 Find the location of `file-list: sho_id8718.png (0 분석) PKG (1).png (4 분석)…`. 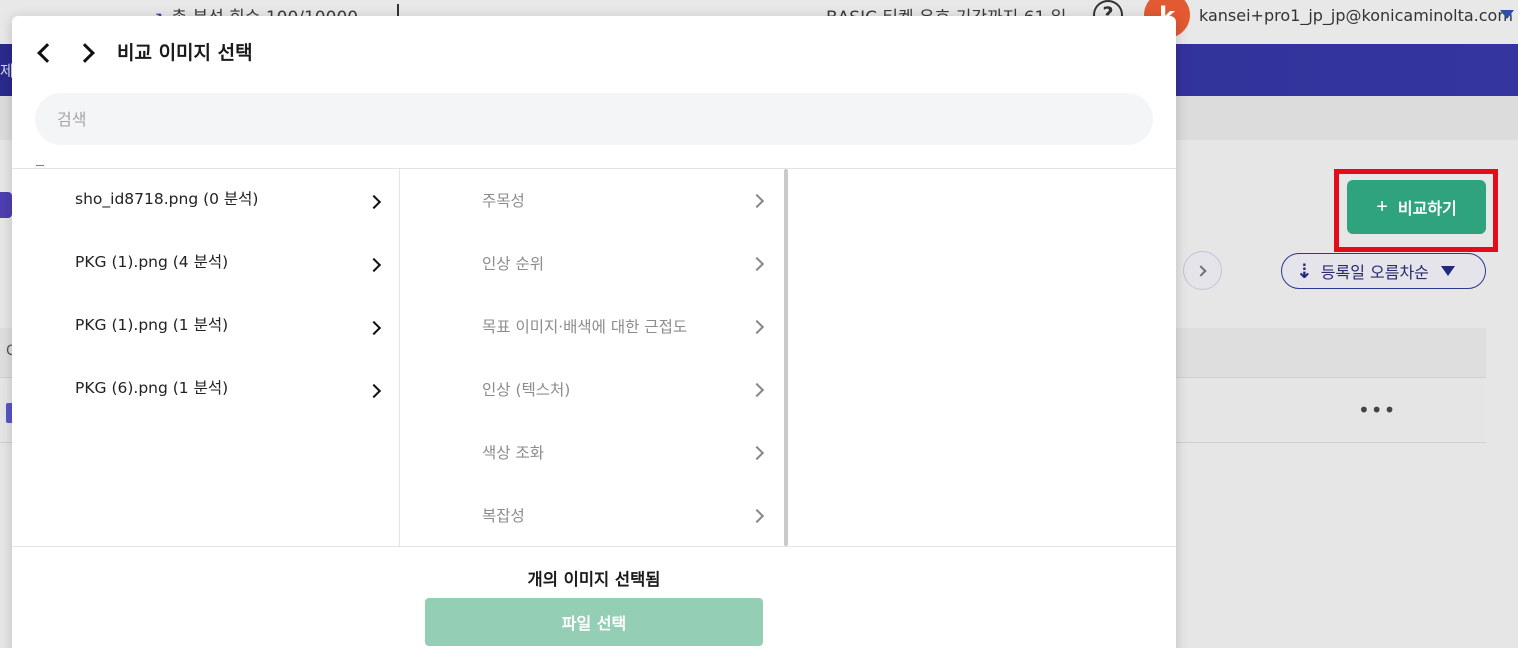

file-list: sho_id8718.png (0 분석) PKG (1).png (4 분석)… is located at coordinates (205, 295).